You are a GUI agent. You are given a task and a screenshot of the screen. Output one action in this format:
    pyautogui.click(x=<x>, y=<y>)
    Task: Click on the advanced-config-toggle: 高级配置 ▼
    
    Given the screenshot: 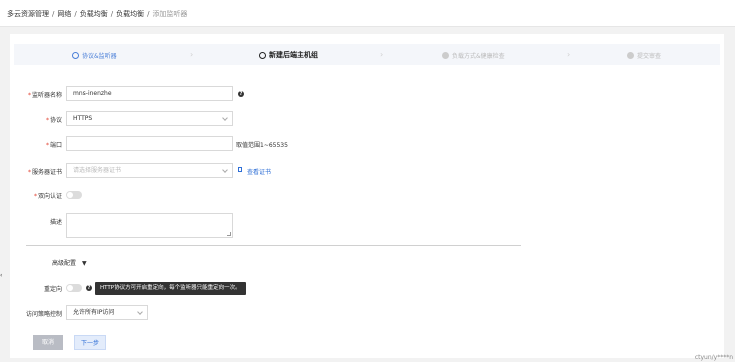 What is the action you would take?
    pyautogui.click(x=69, y=262)
    